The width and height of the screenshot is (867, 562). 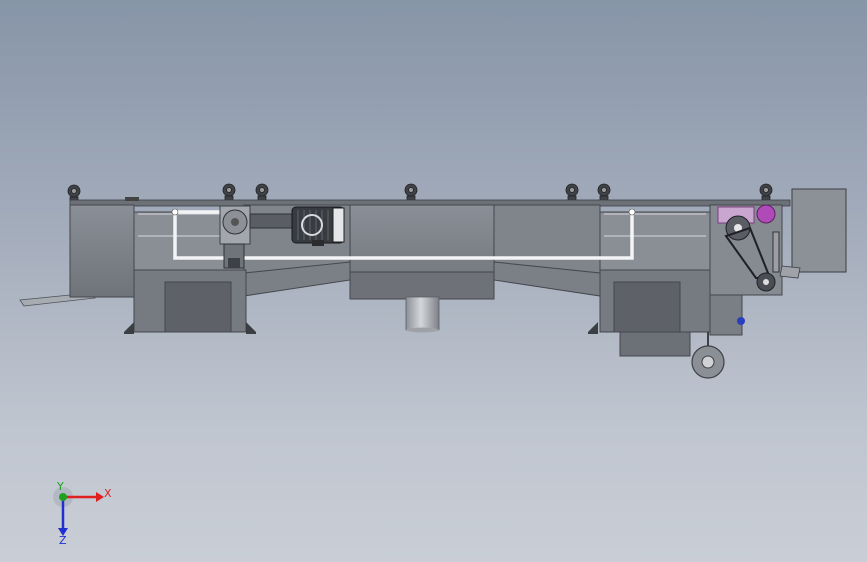 I want to click on drive-motor, so click(x=318, y=226).